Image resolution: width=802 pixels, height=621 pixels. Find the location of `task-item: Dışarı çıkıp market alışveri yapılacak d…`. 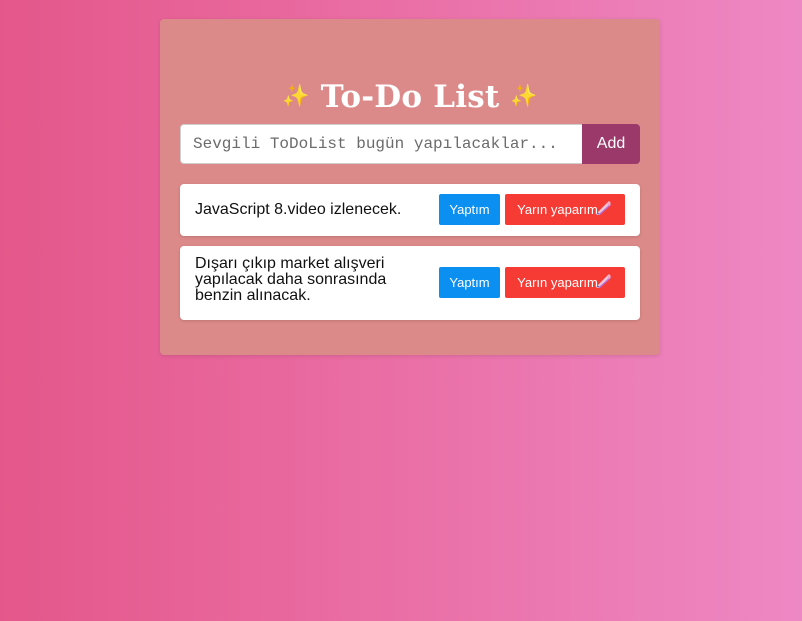

task-item: Dışarı çıkıp market alışveri yapılacak d… is located at coordinates (410, 283).